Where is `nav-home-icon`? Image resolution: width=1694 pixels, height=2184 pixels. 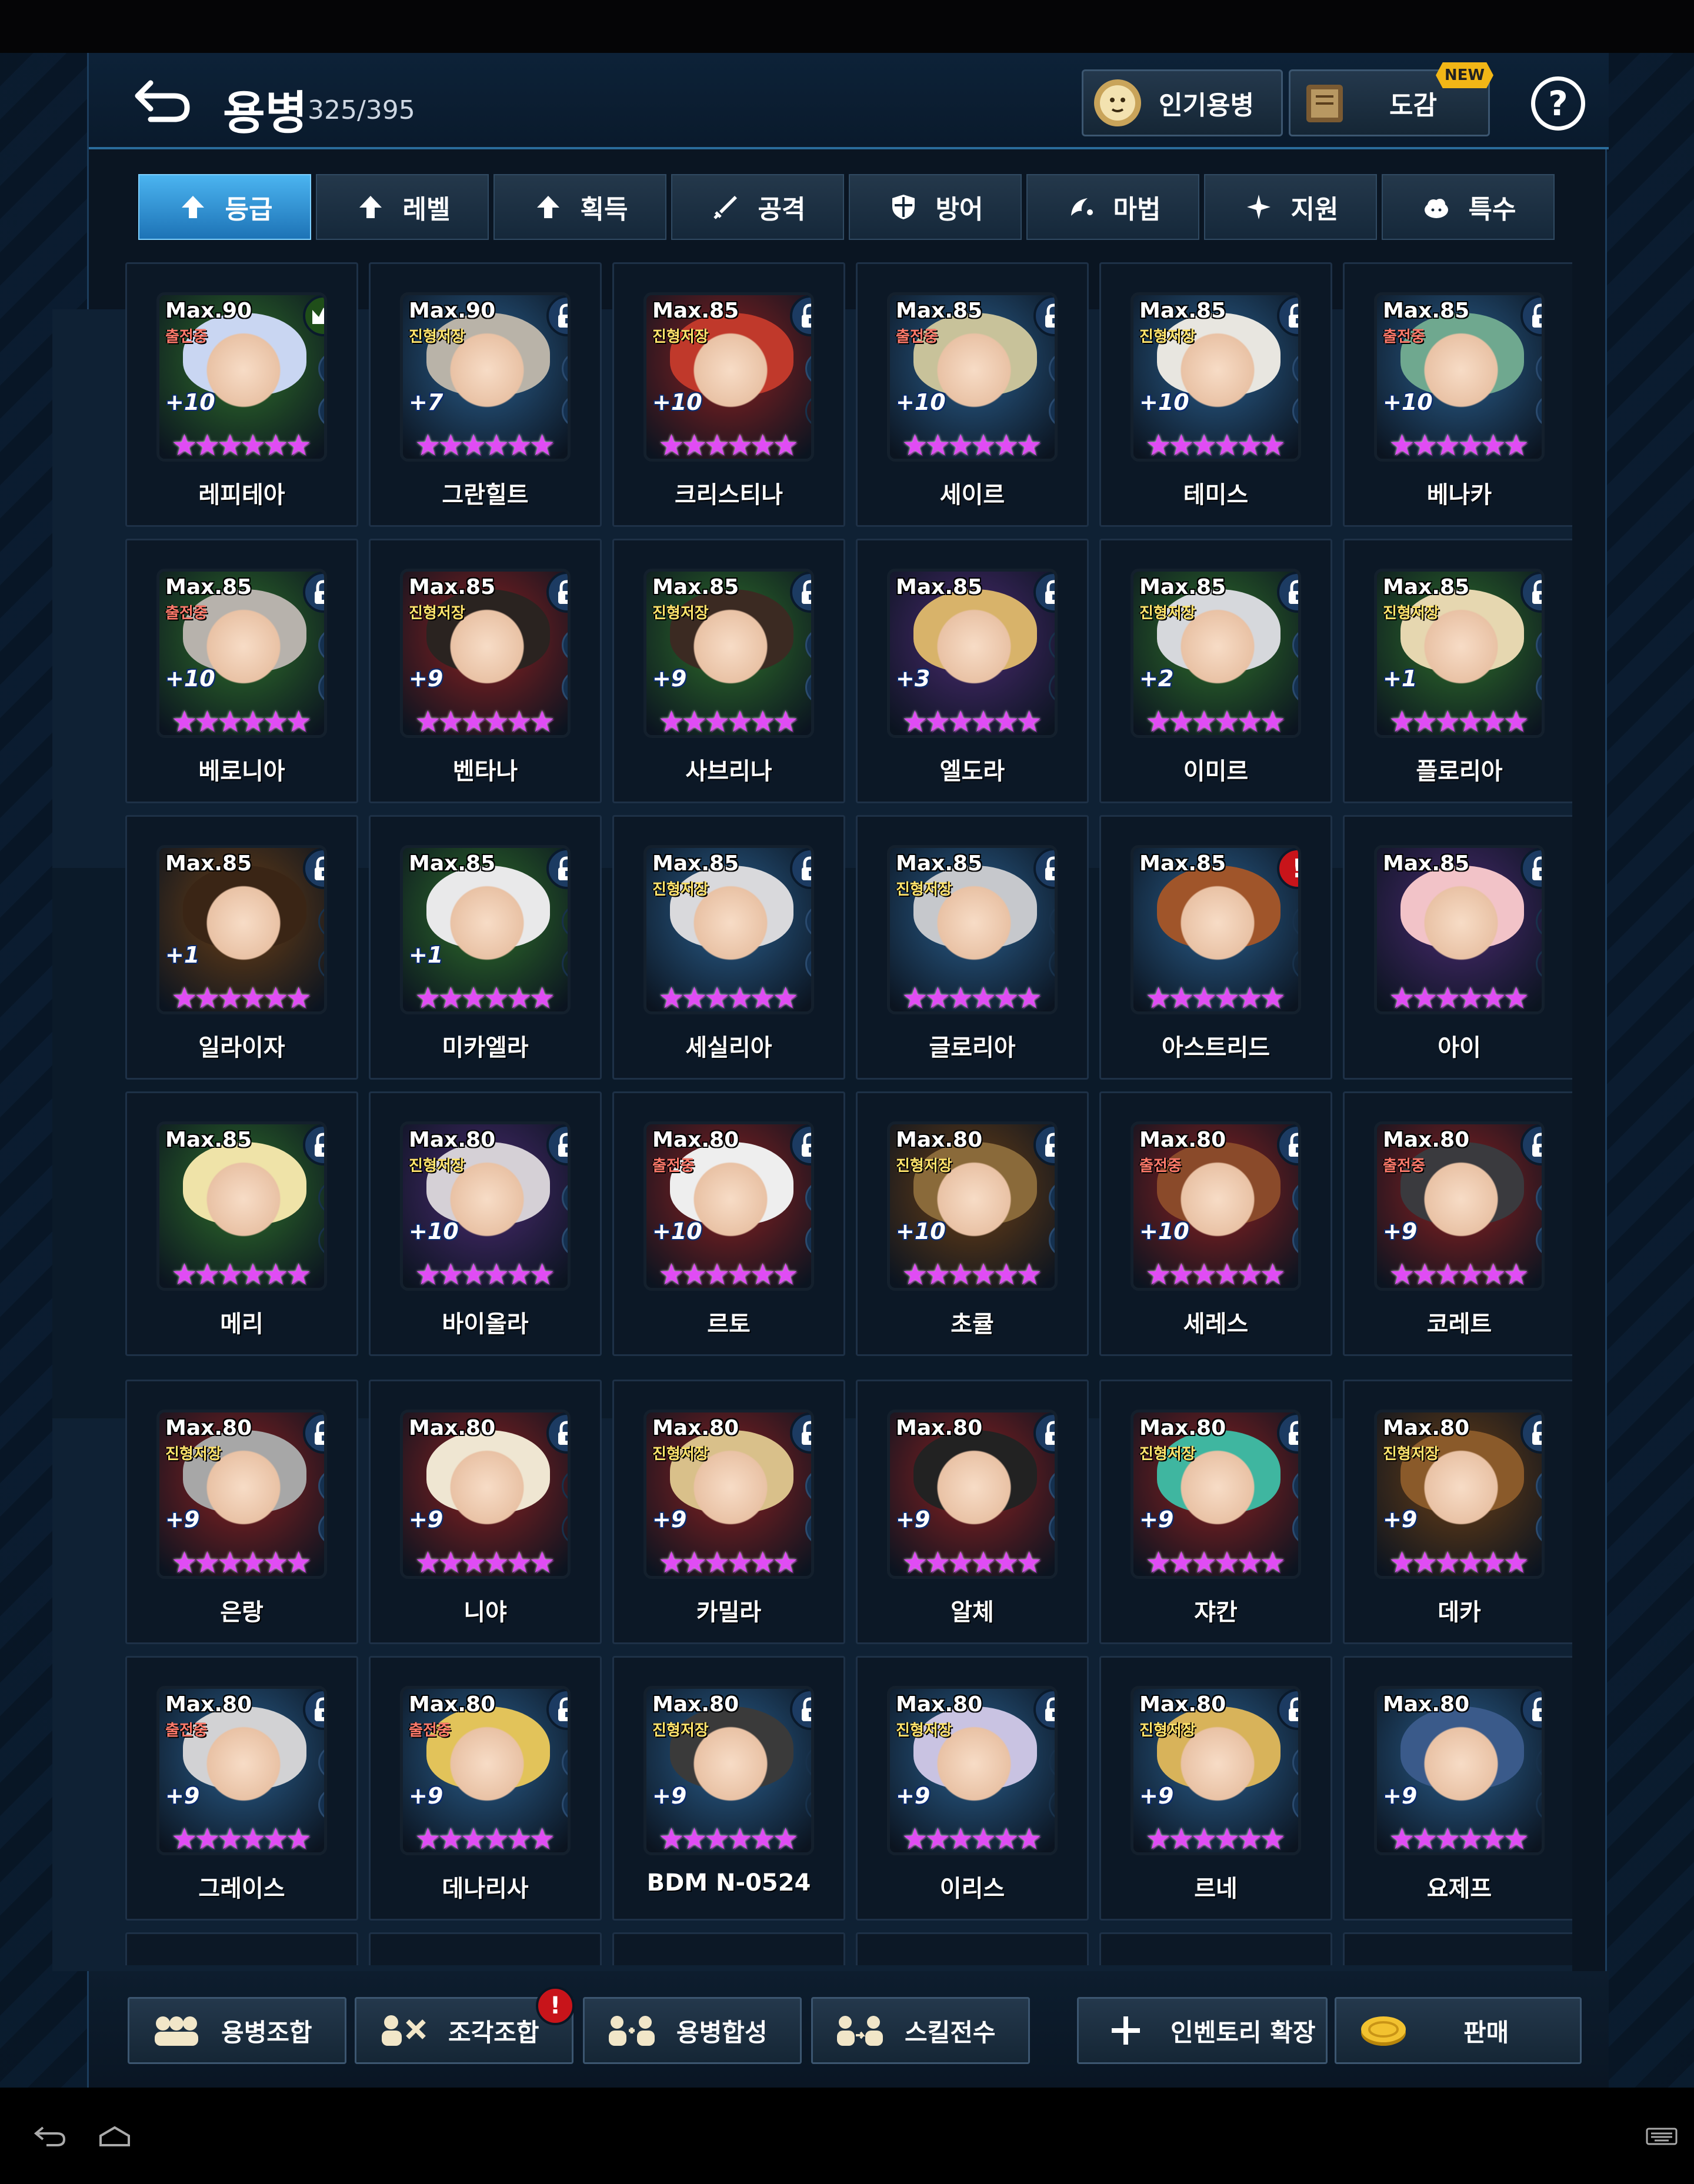
nav-home-icon is located at coordinates (114, 2135).